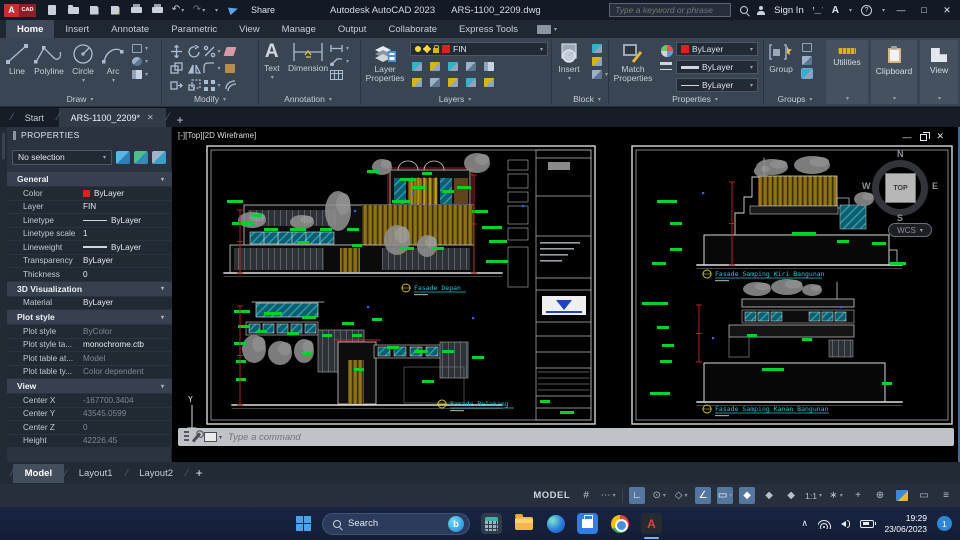 The image size is (960, 540). Describe the element at coordinates (308, 99) in the screenshot. I see `annotation-panel-label: Annotation ▾` at that location.